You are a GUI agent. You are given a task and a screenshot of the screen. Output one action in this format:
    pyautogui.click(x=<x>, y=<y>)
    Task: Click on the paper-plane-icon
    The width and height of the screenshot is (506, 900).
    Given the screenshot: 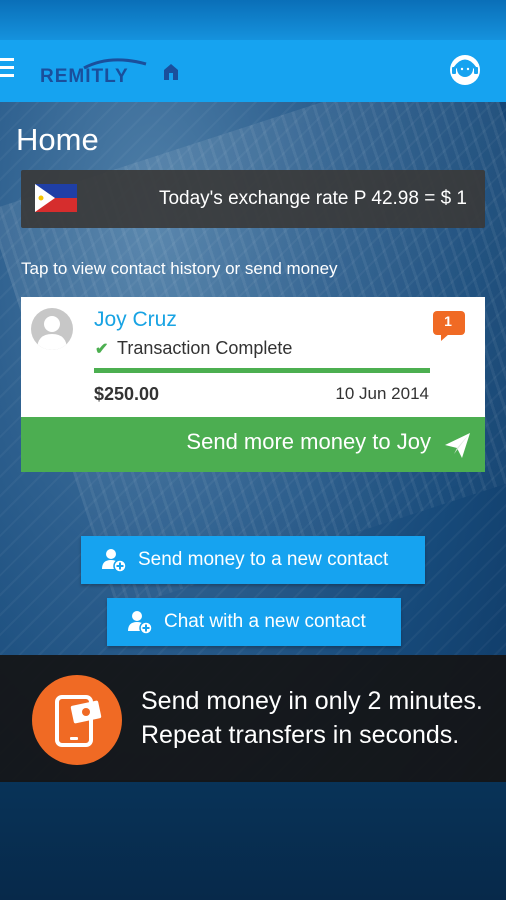 What is the action you would take?
    pyautogui.click(x=457, y=445)
    